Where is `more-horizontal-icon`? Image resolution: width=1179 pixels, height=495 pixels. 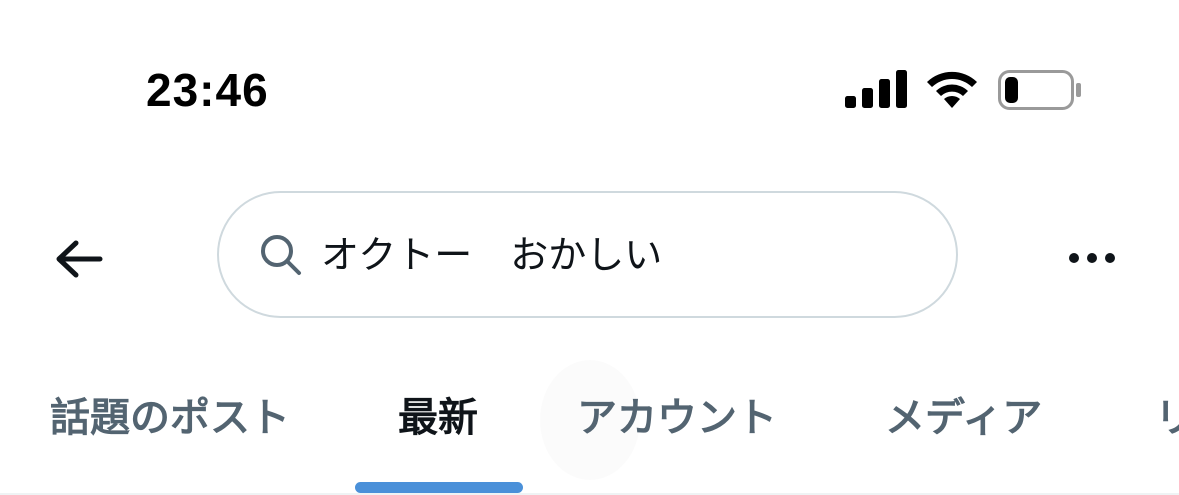
more-horizontal-icon is located at coordinates (1092, 258).